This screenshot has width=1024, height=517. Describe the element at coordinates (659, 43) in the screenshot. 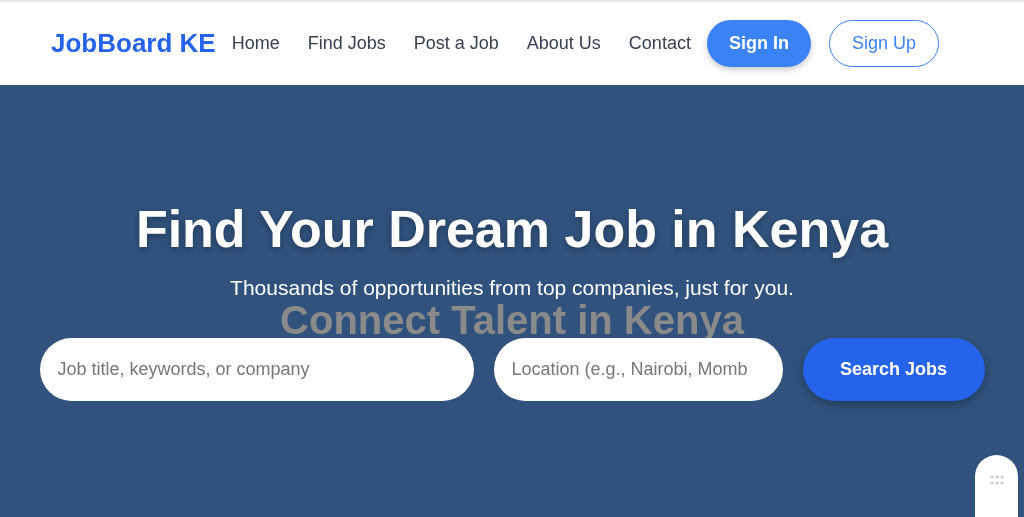

I see `nav-link: Contact` at that location.